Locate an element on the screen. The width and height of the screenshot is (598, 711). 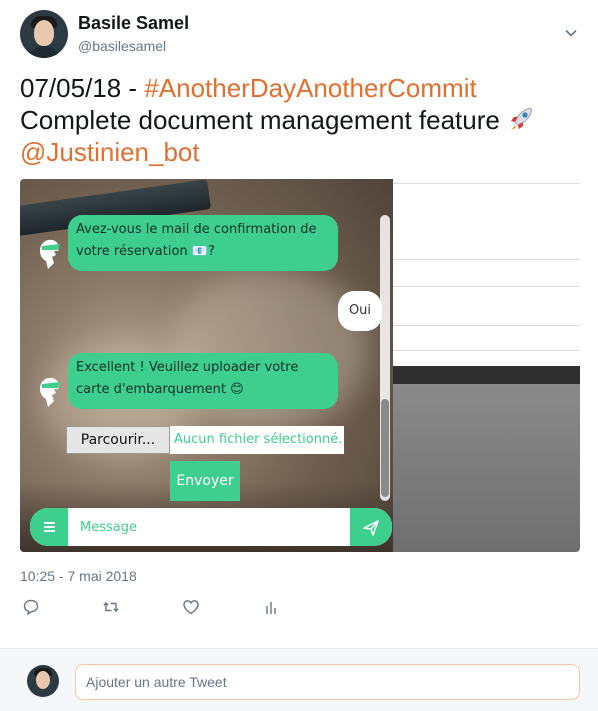
reply-icon is located at coordinates (31, 607).